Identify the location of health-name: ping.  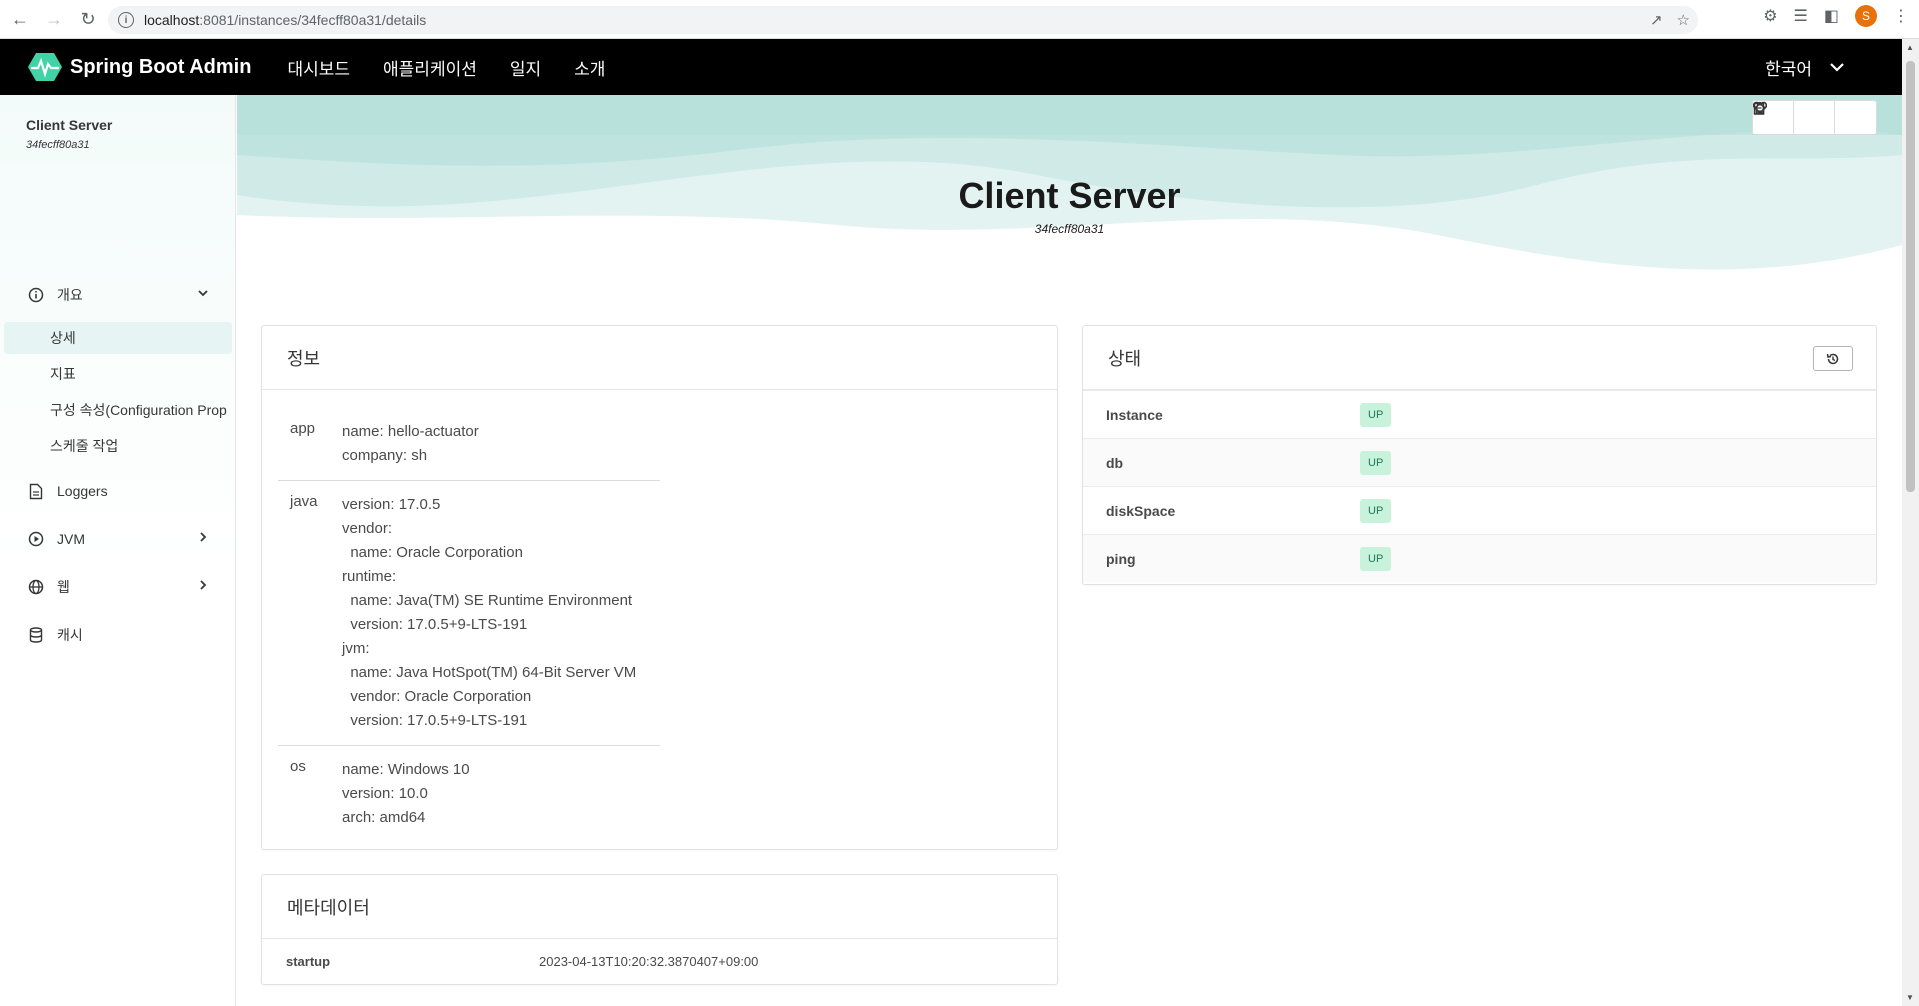
(1121, 558).